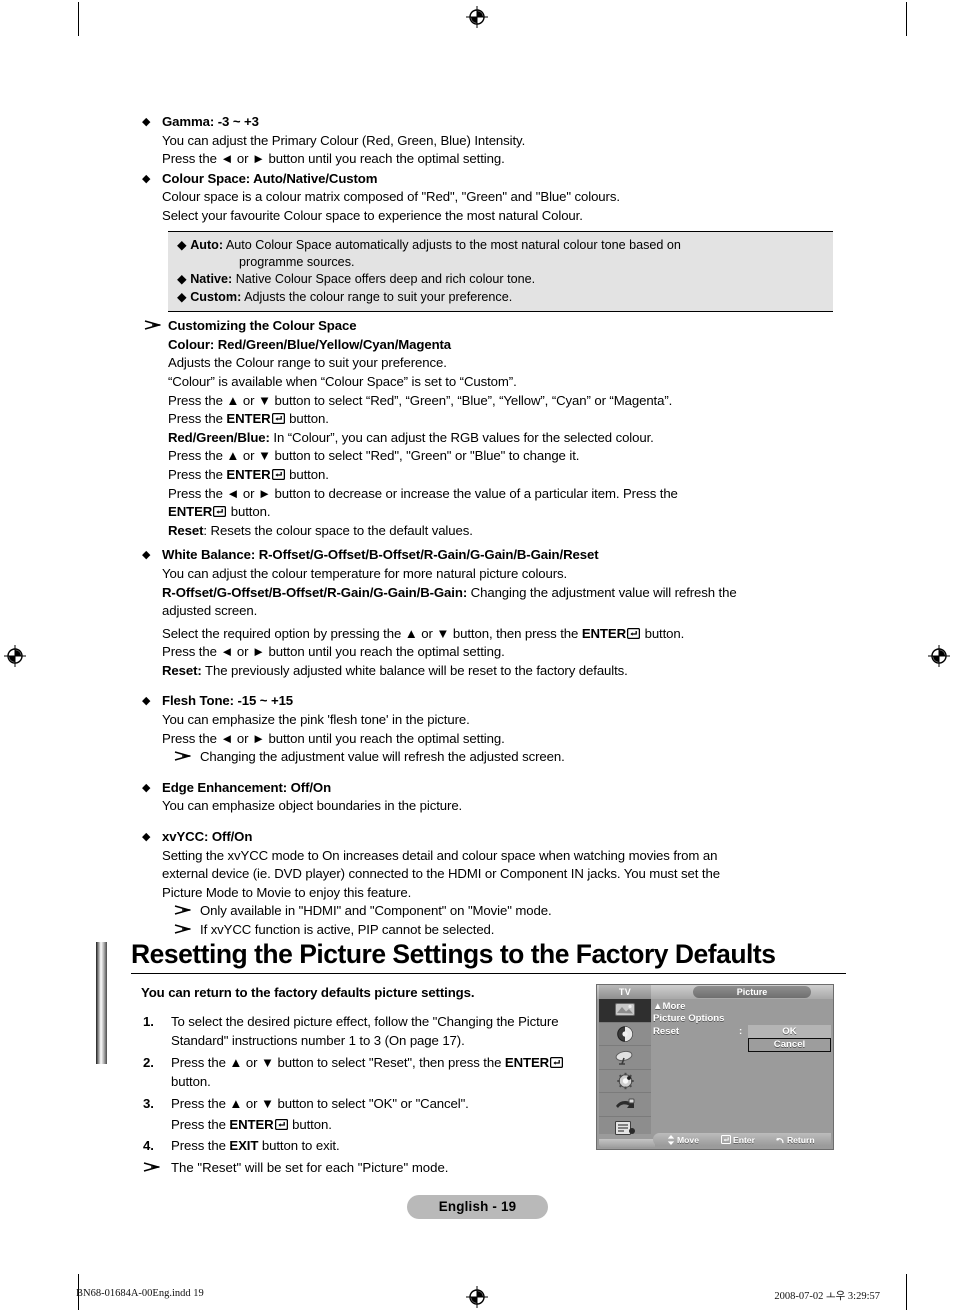  Describe the element at coordinates (737, 1140) in the screenshot. I see `osd-footer-enter: Enter` at that location.